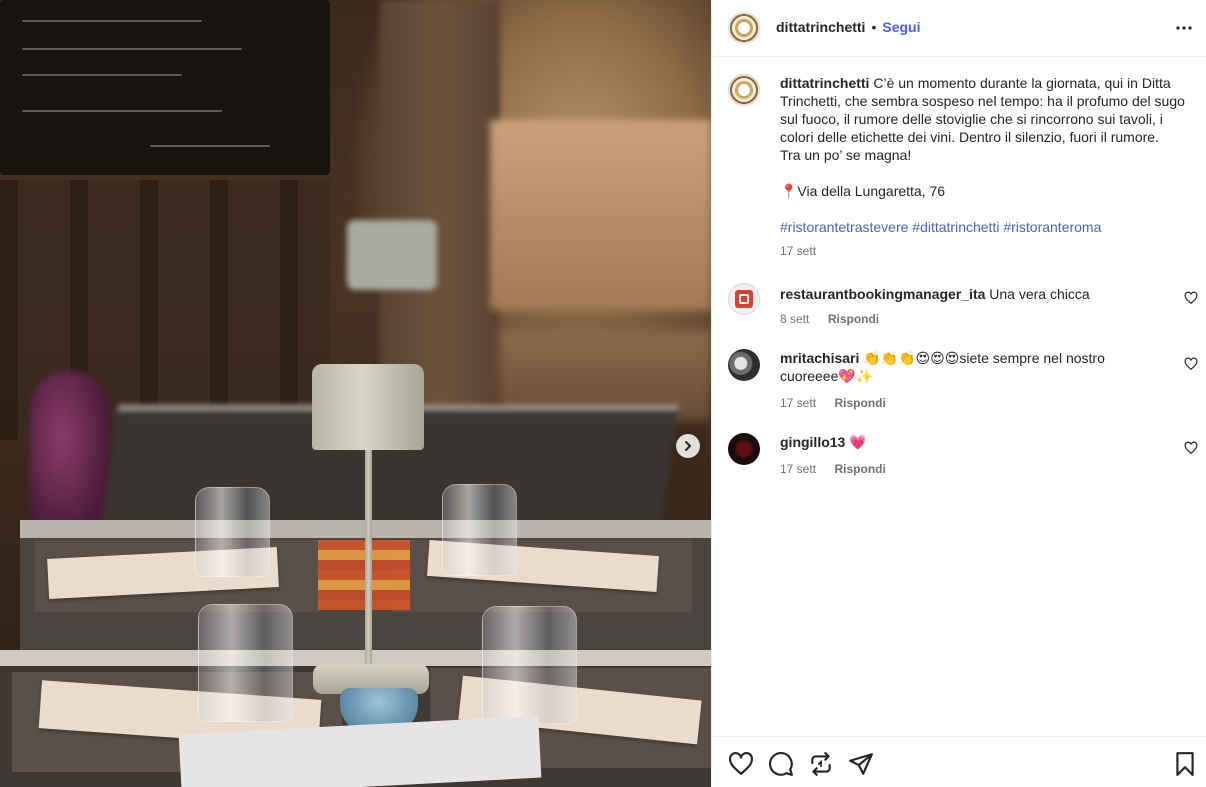 Image resolution: width=1206 pixels, height=787 pixels. Describe the element at coordinates (812, 442) in the screenshot. I see `commenter-username: gingillo13` at that location.